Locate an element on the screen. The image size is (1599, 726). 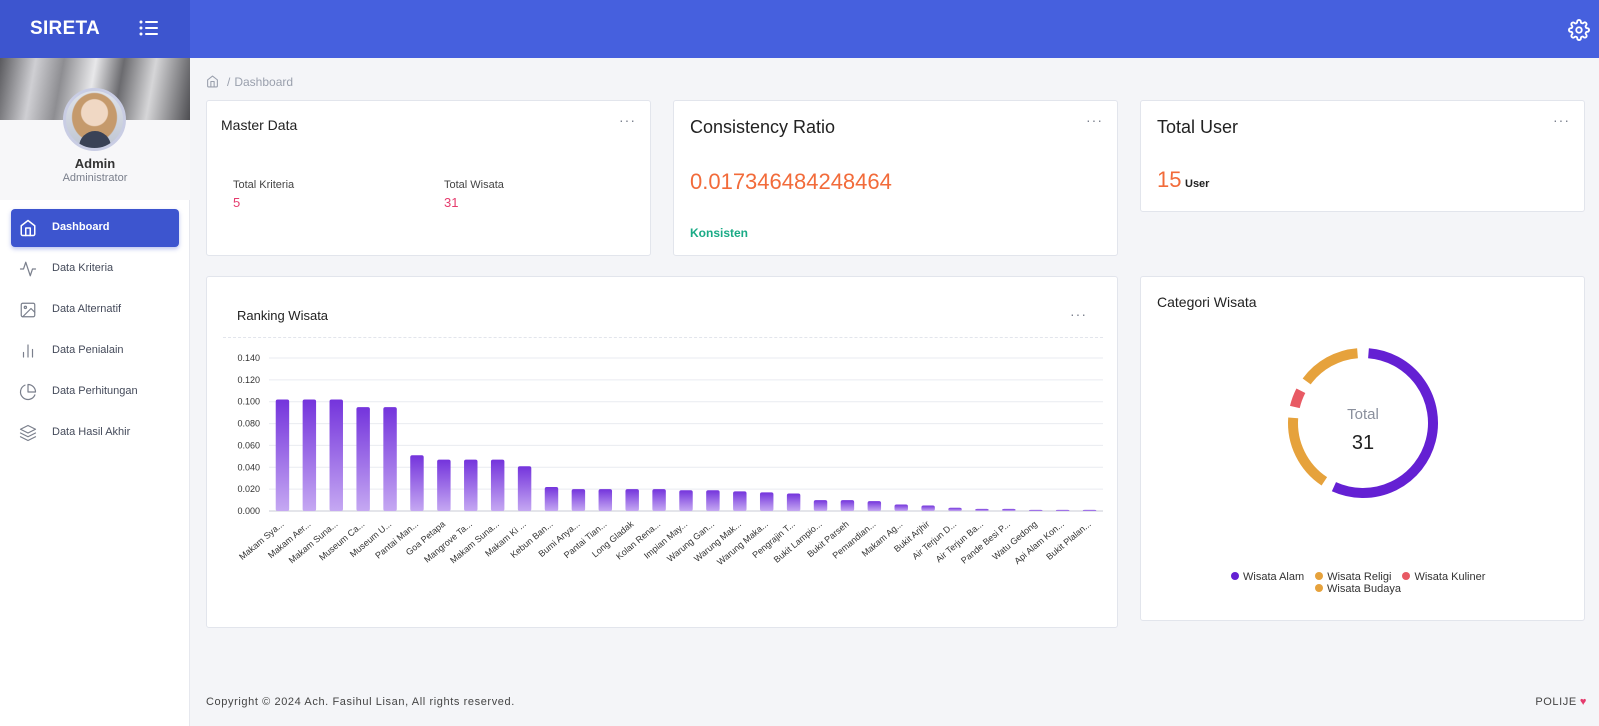
y-tick-label: 0.020 is located at coordinates (248, 489).